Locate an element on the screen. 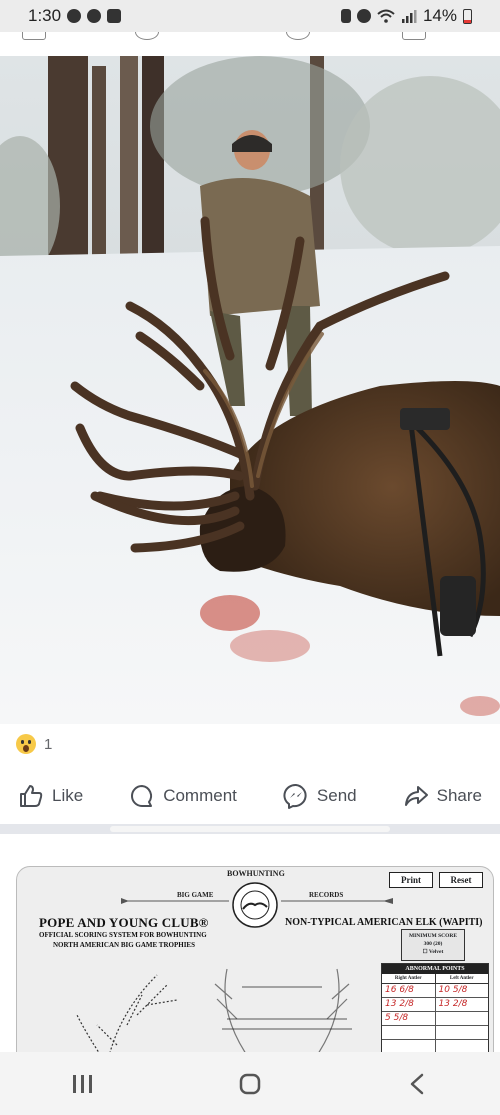 The width and height of the screenshot is (500, 1115). recent-apps-button is located at coordinates (83, 1084).